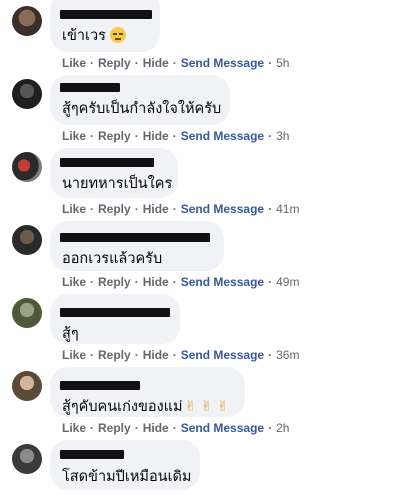 The width and height of the screenshot is (419, 495). Describe the element at coordinates (206, 407) in the screenshot. I see `victory-hand-icon: ✌ ✌ ✌` at that location.